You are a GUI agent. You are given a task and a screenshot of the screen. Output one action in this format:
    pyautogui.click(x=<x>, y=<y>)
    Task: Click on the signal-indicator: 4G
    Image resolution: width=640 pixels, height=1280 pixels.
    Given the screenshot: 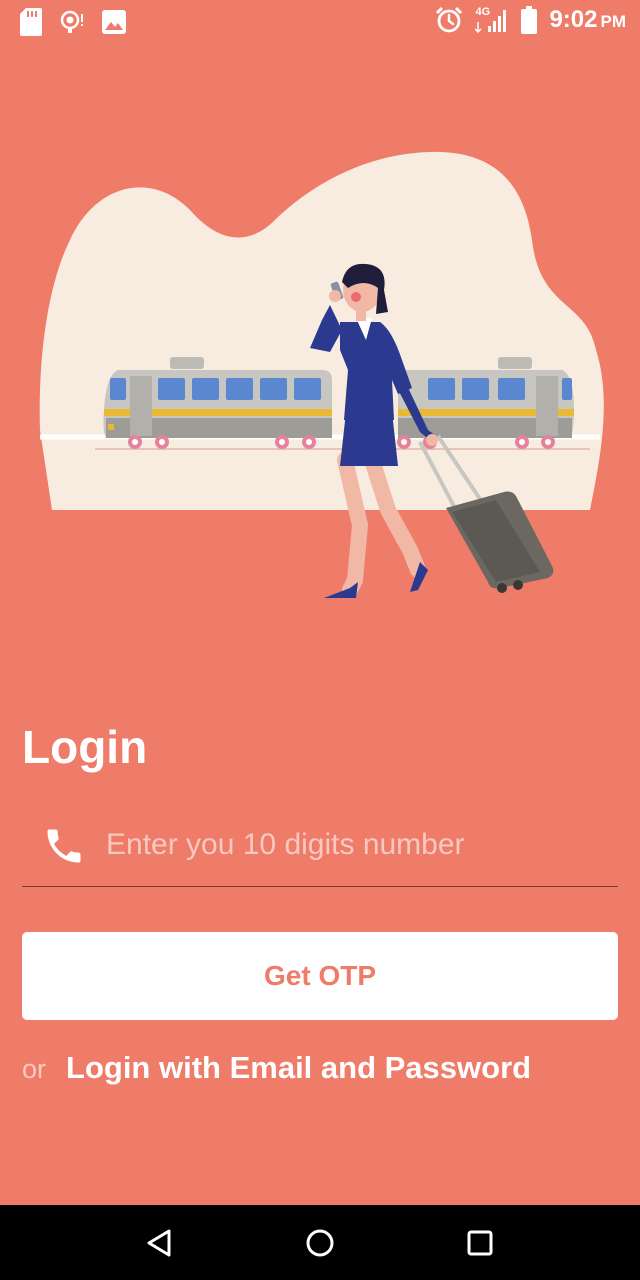 What is the action you would take?
    pyautogui.click(x=492, y=20)
    